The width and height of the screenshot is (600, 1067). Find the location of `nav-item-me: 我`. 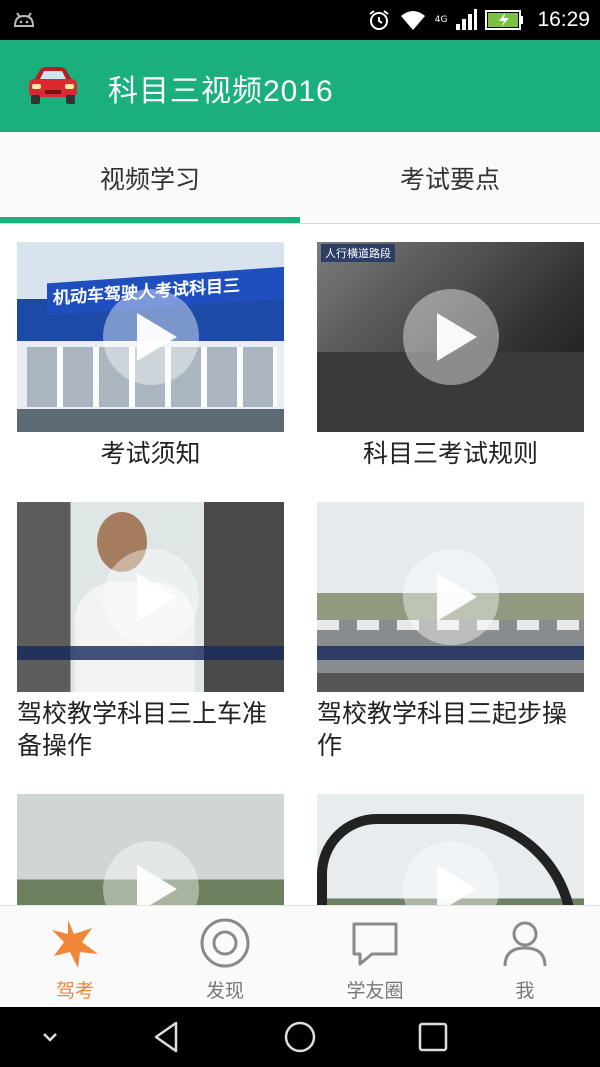

nav-item-me: 我 is located at coordinates (525, 957).